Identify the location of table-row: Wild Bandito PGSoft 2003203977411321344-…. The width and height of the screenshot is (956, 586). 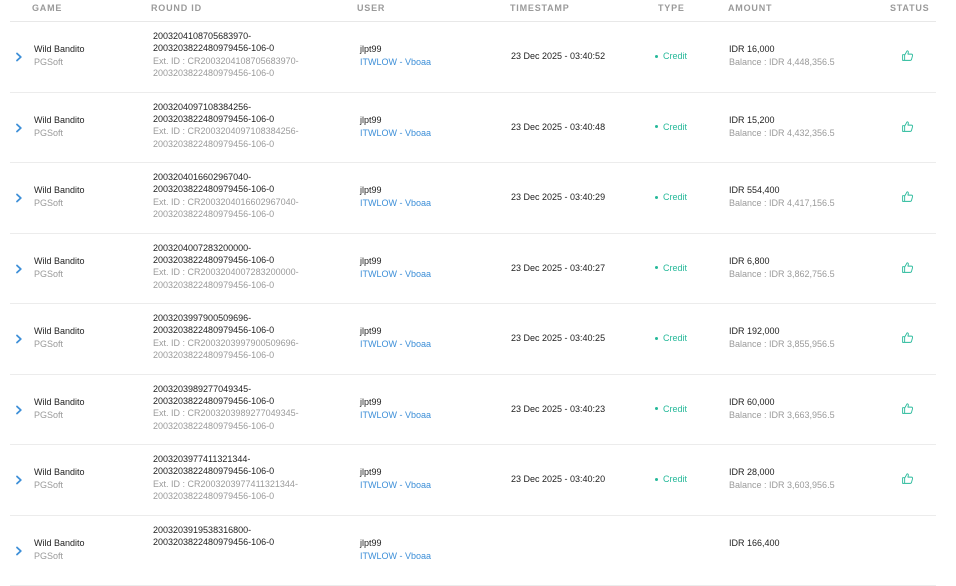
(473, 480).